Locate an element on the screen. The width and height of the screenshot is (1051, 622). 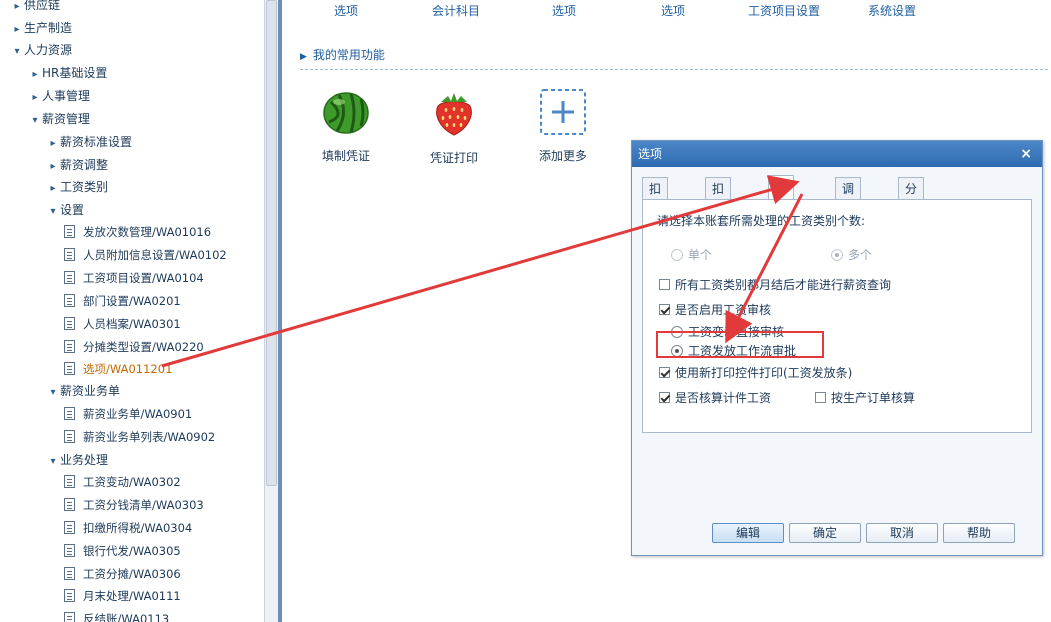
favorites-heading: ▶ 我的常用功能 is located at coordinates (342, 55).